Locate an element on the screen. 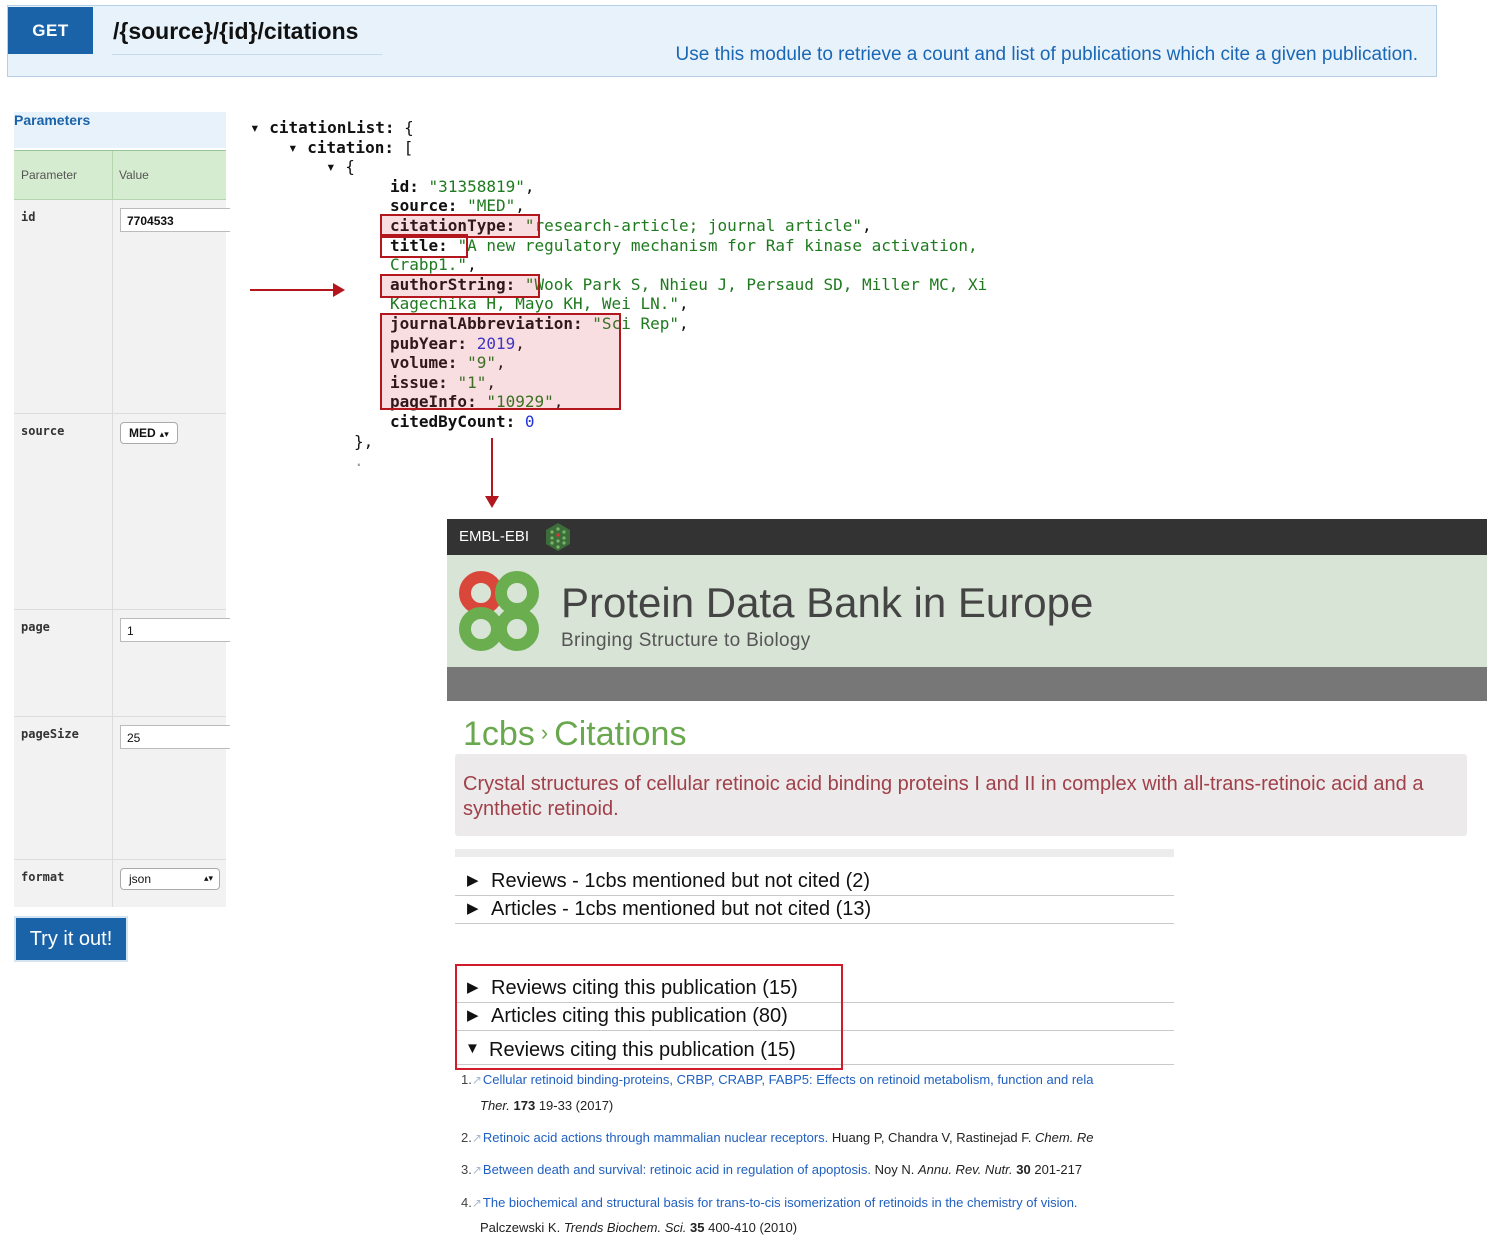 Image resolution: width=1487 pixels, height=1239 pixels. breadcrumb: 1cbs › Citations is located at coordinates (574, 734).